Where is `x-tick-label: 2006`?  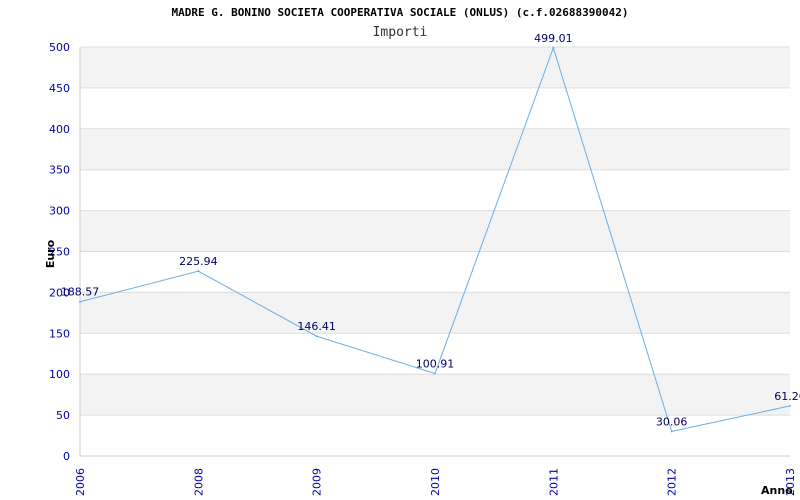 x-tick-label: 2006 is located at coordinates (80, 482).